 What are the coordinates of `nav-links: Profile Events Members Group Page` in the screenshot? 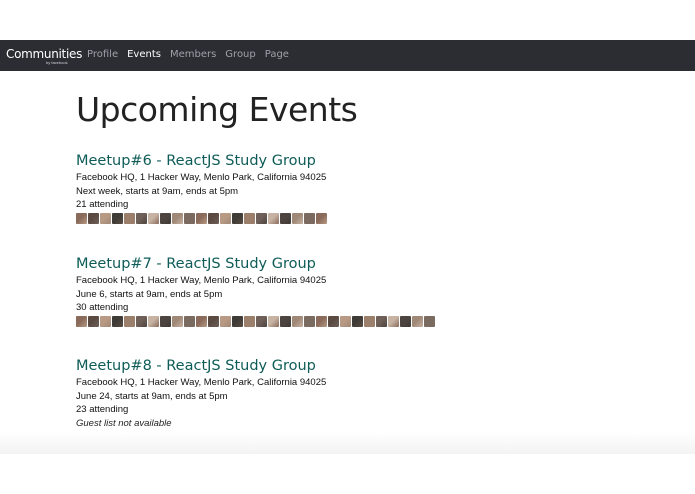 It's located at (188, 54).